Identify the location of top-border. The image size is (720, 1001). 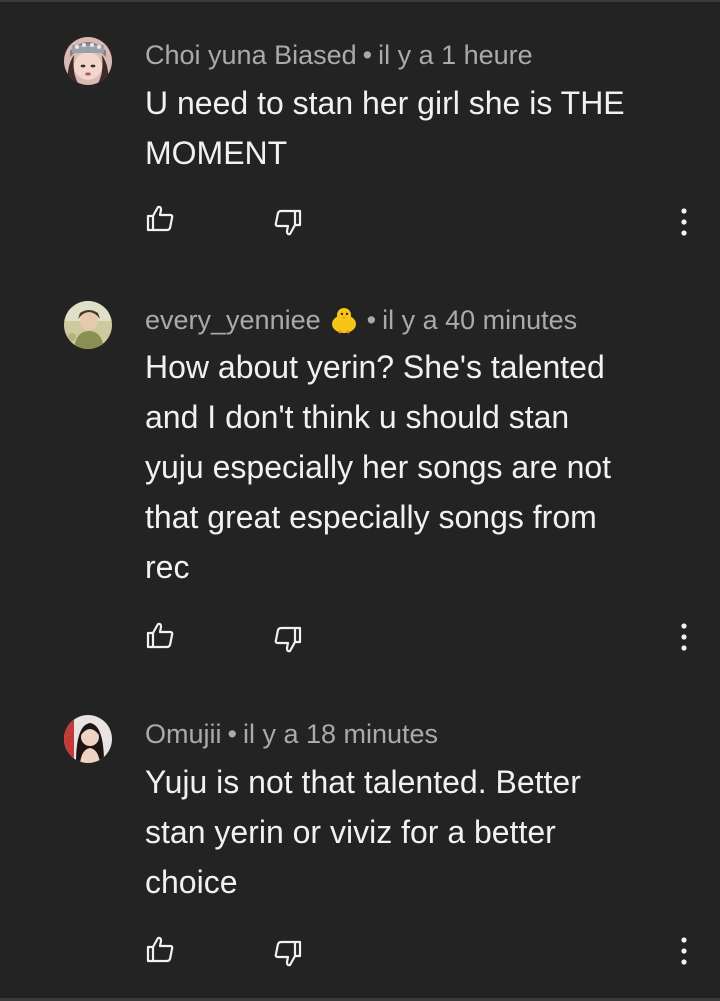
(360, 1).